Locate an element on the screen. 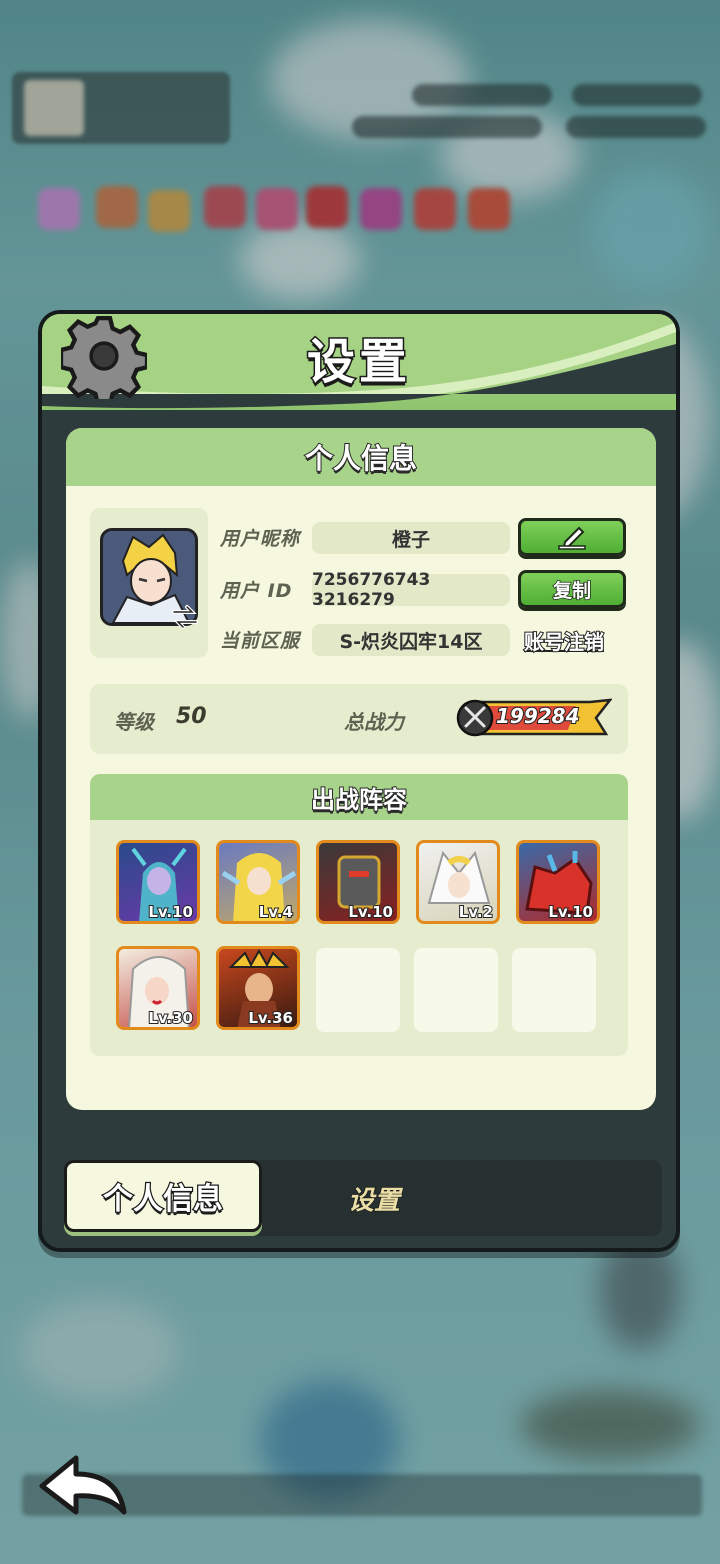  lineup-header: 出战阵容 is located at coordinates (359, 797).